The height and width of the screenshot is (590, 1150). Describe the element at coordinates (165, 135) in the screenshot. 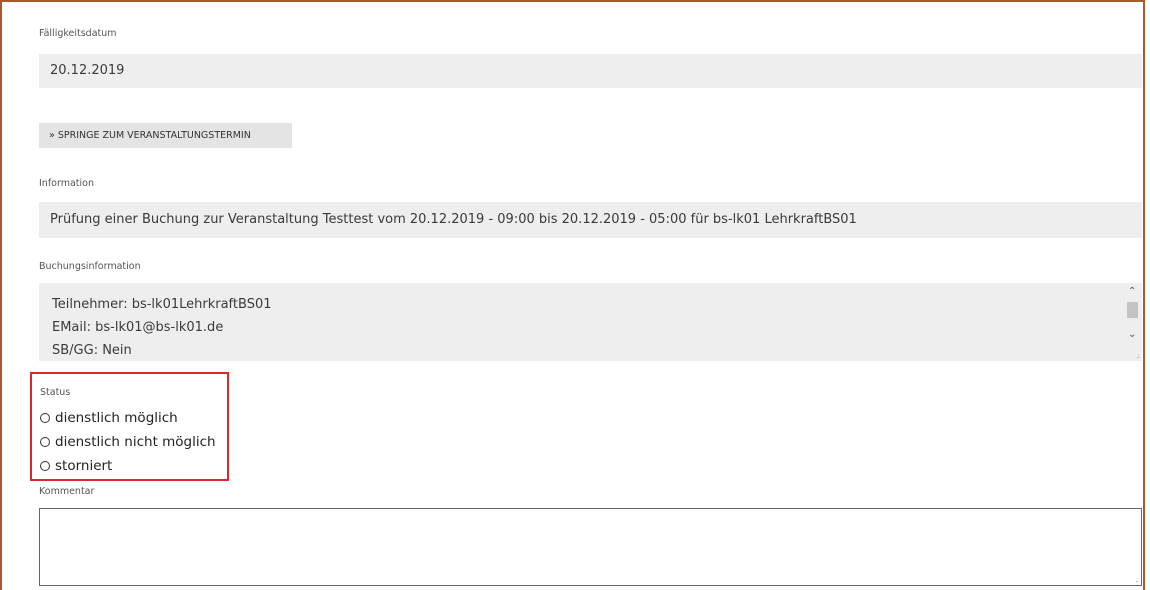

I see `jump-to-event-button: » SPRINGE ZUM VERANSTALTUNGSTERMIN` at that location.